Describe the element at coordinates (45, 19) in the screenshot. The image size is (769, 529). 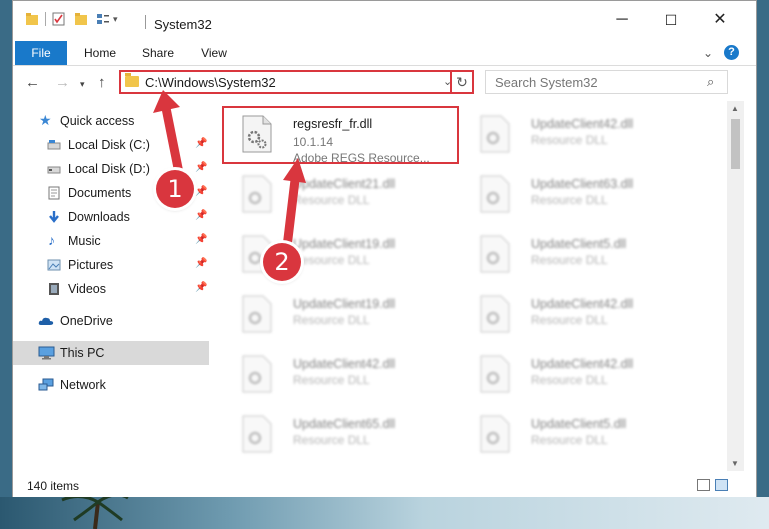
I see `toolbar-separator` at that location.